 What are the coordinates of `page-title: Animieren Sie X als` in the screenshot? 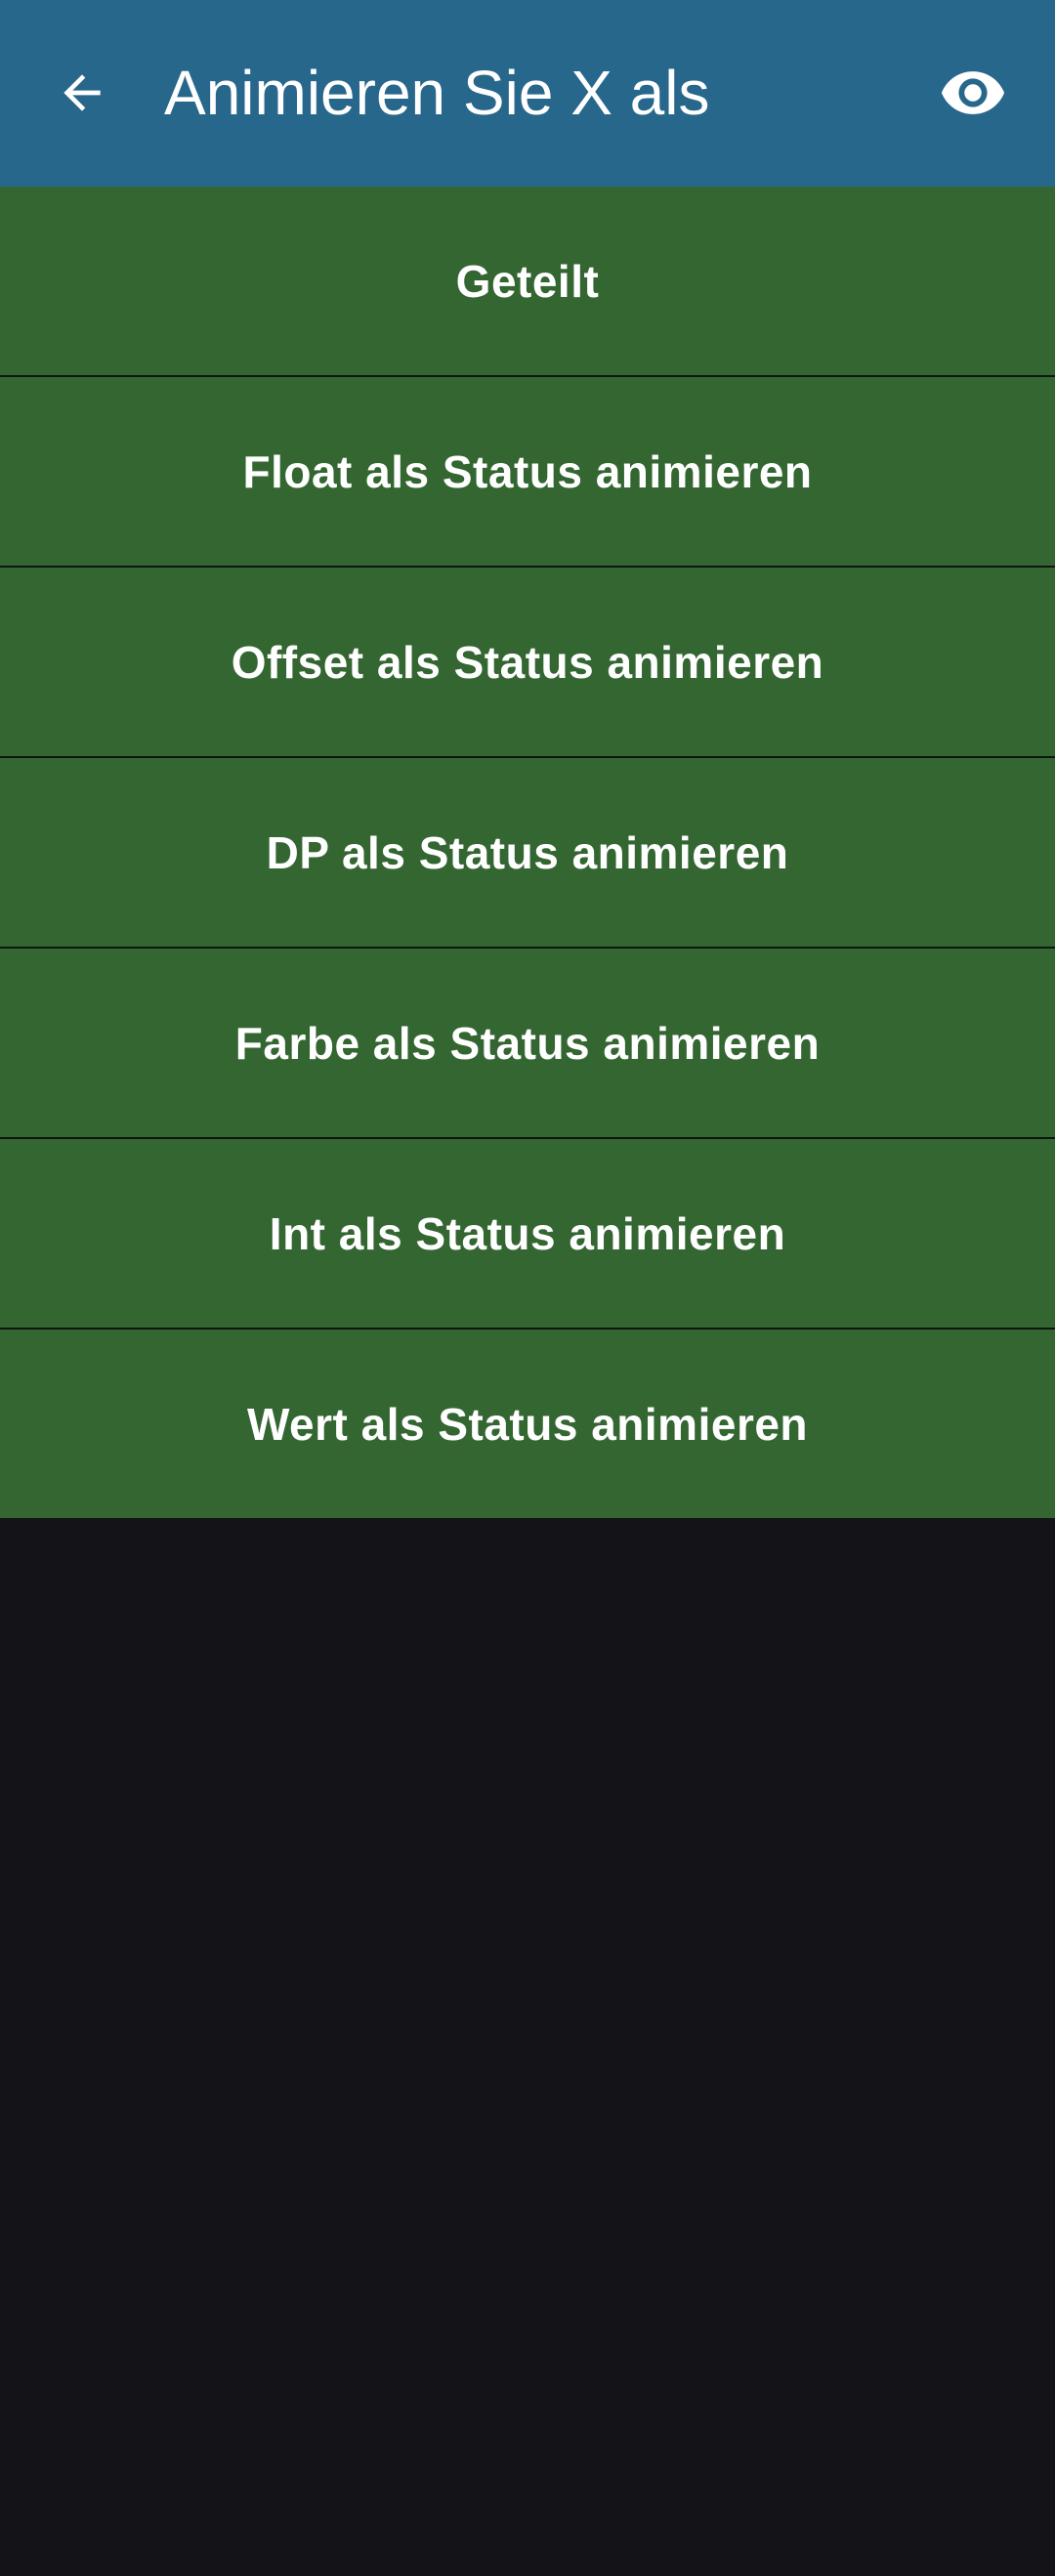 It's located at (437, 93).